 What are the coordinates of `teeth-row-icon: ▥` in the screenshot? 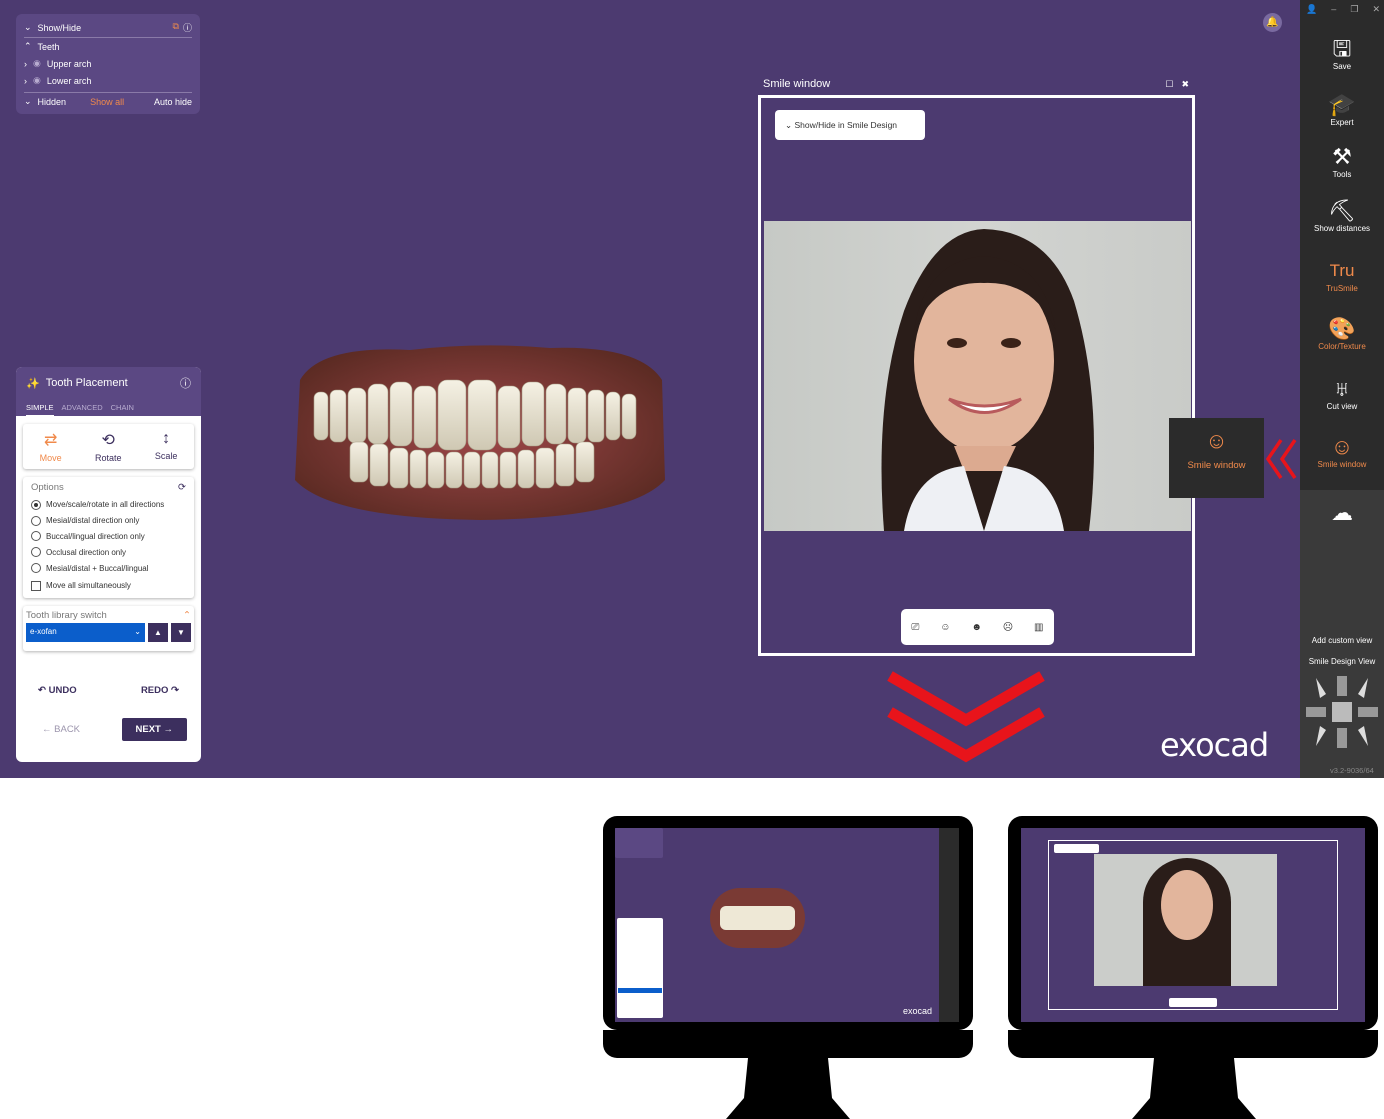 It's located at (1038, 627).